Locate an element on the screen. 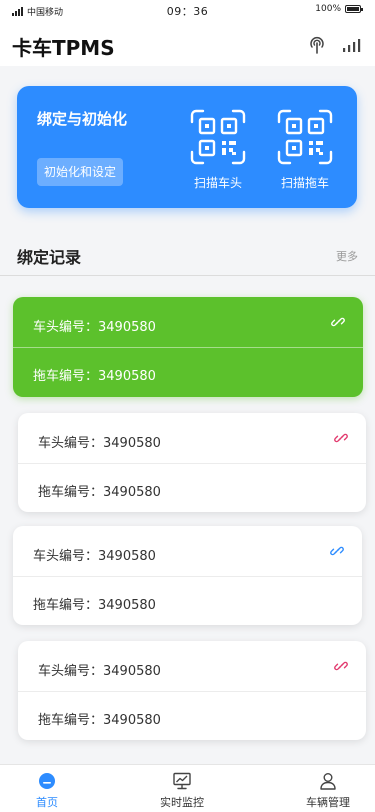 The image size is (375, 812). bind-init-card: 绑定与初始化 初始化和设定 扫描车头 扫描拖车 is located at coordinates (187, 147).